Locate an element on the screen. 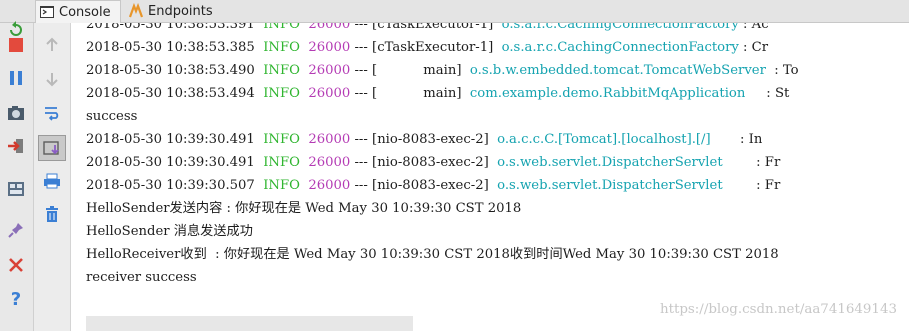 The image size is (909, 331). log-timestamp: 2018-05-30 10:38:53.494 is located at coordinates (170, 93).